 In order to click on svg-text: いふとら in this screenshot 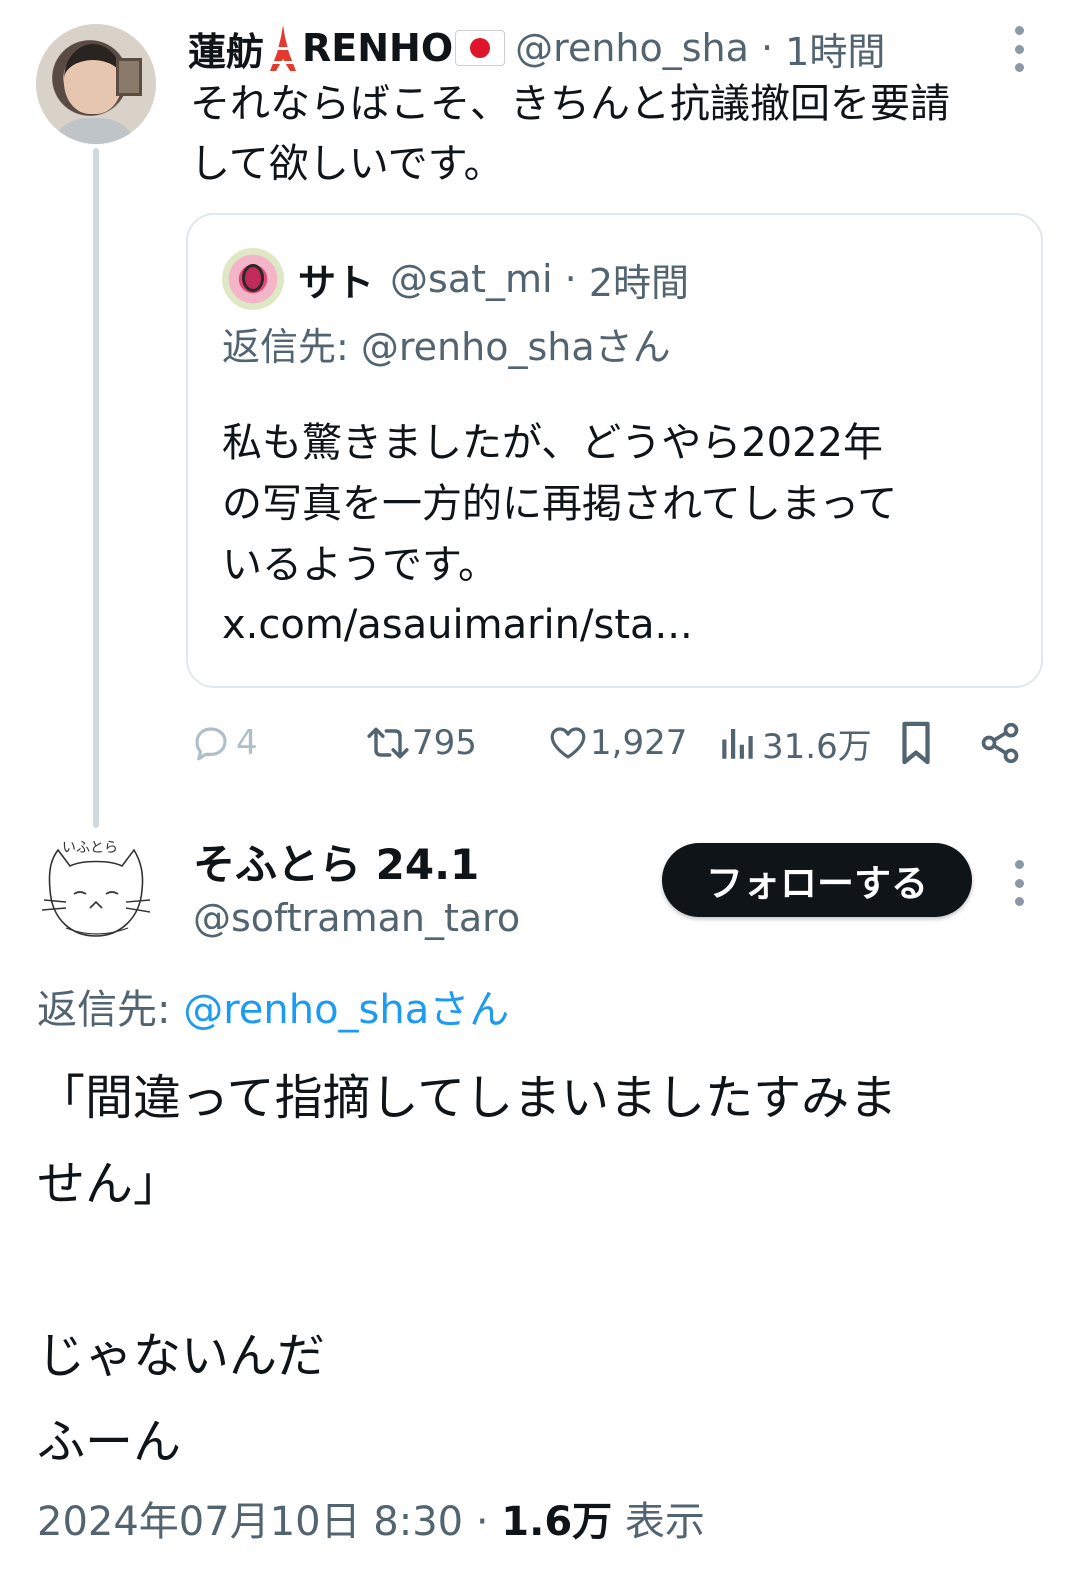, I will do `click(90, 848)`.